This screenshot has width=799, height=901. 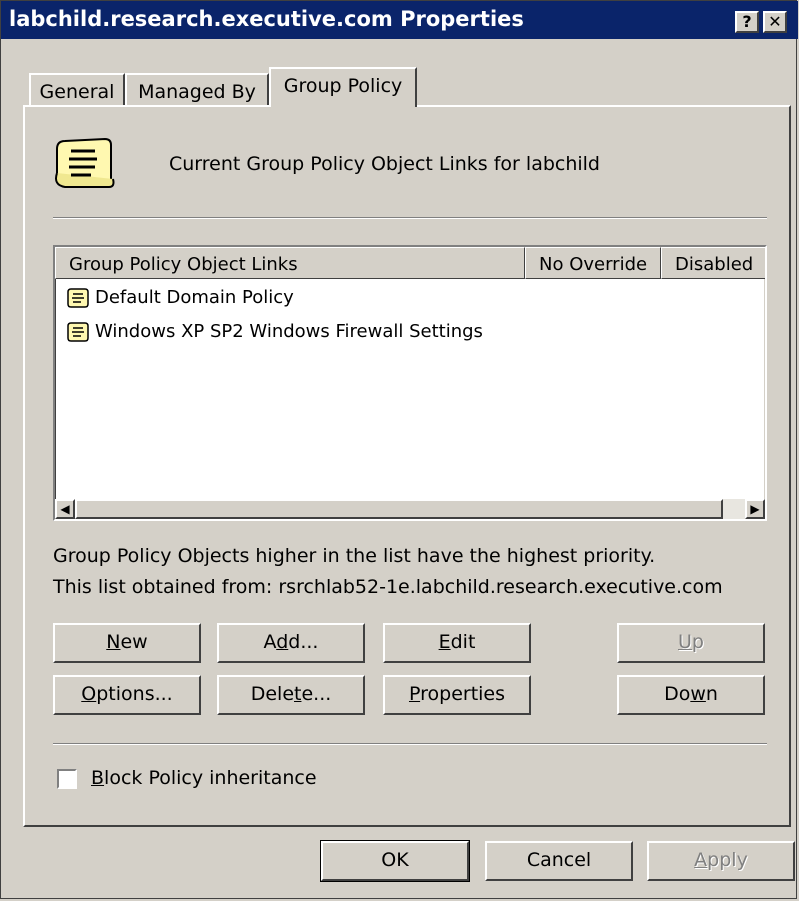 What do you see at coordinates (410, 218) in the screenshot?
I see `separator-top` at bounding box center [410, 218].